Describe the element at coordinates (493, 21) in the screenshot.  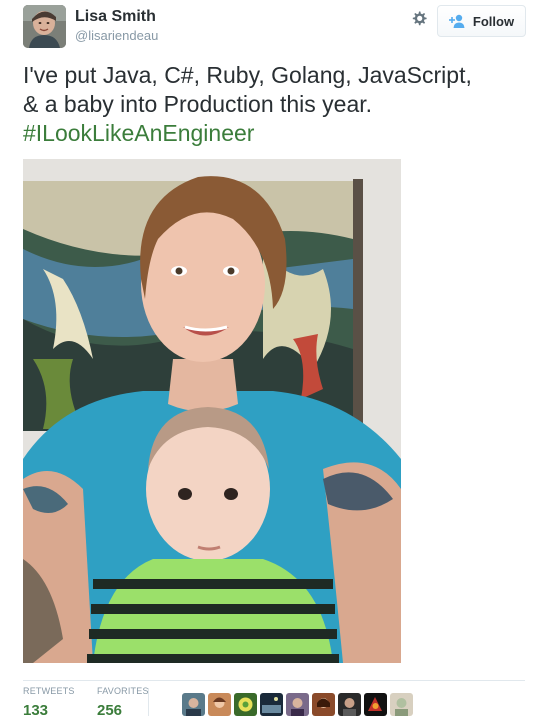
I see `follow-label: Follow` at that location.